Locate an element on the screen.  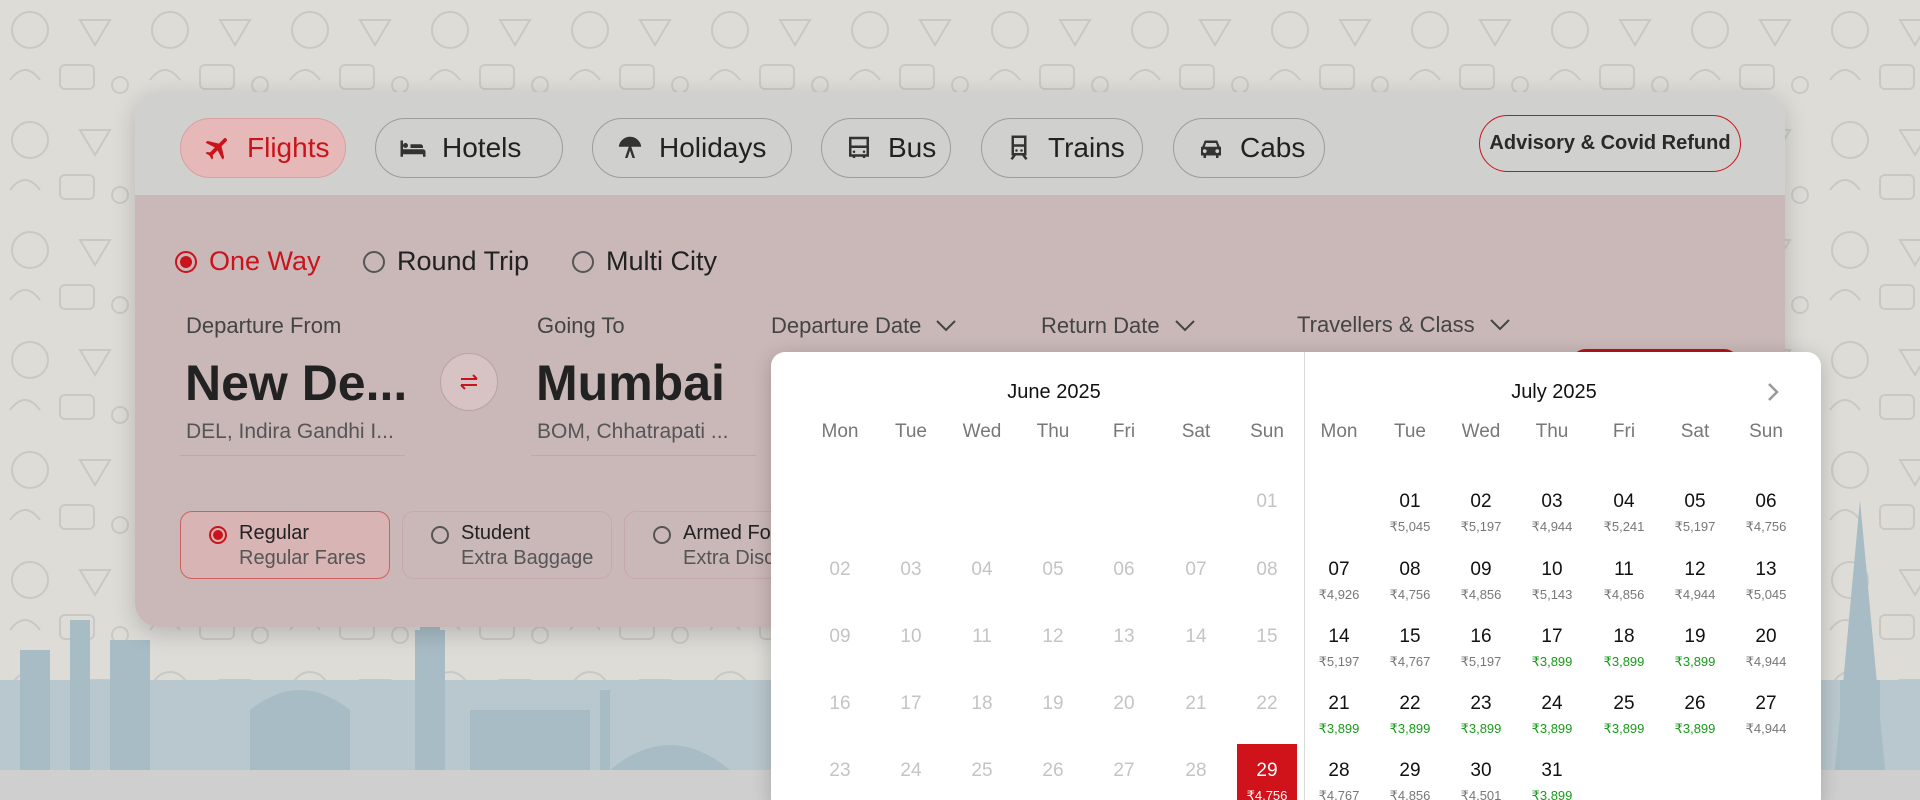
selected-date-cell: 29 ₹4,756 is located at coordinates (1267, 772).